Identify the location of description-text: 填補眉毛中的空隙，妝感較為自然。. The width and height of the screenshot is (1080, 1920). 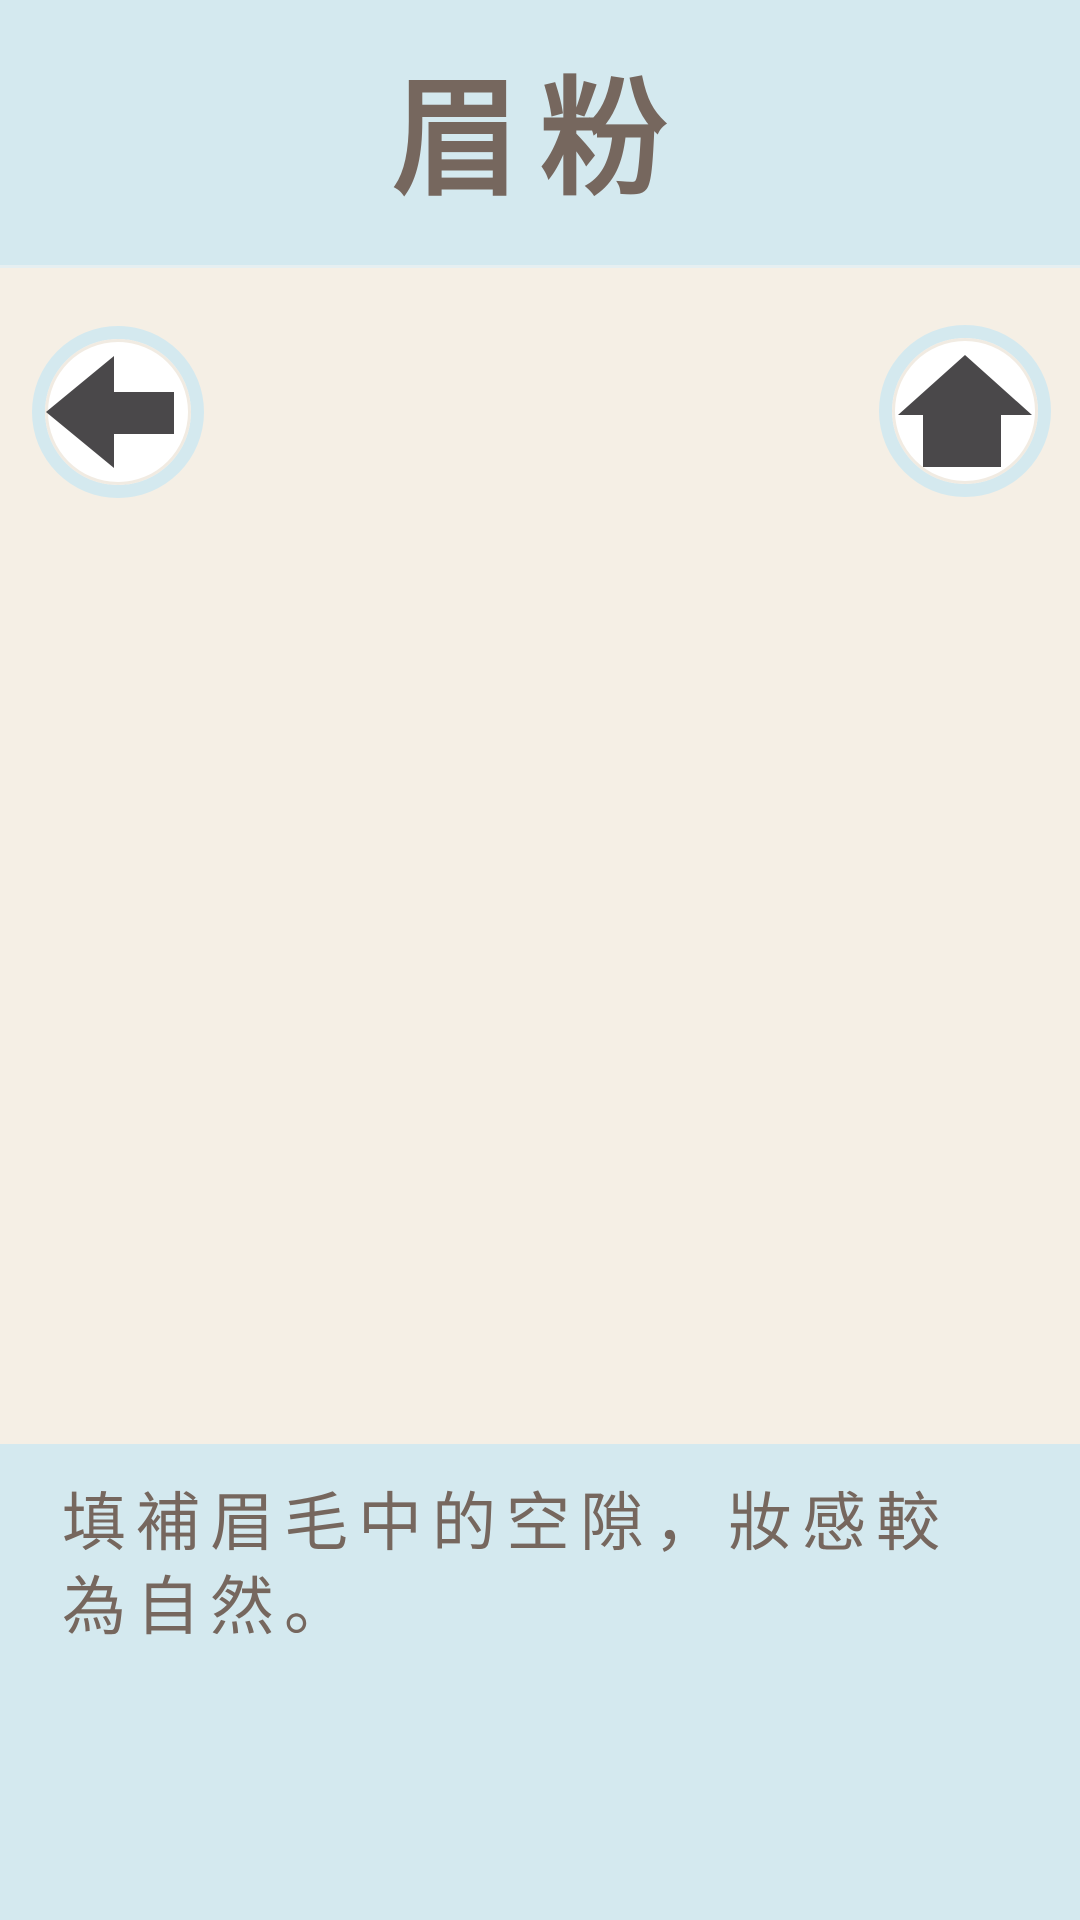
(506, 1566).